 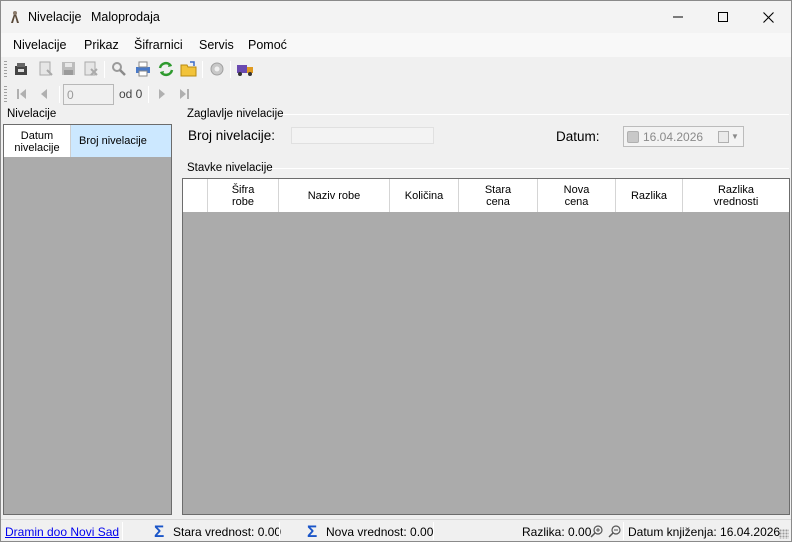 I want to click on edit-icon, so click(x=46, y=69).